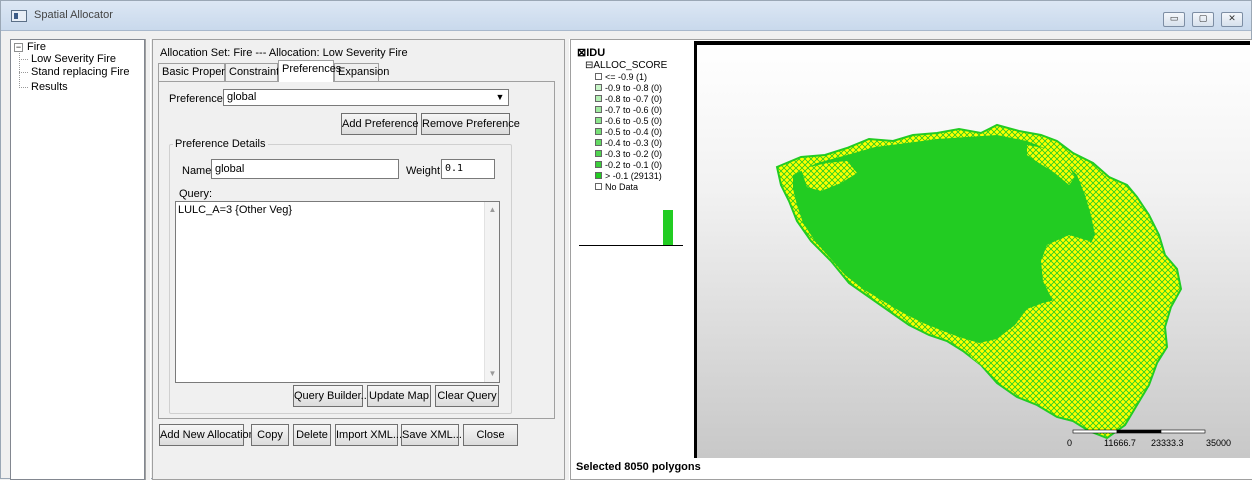  What do you see at coordinates (631, 245) in the screenshot?
I see `histogram-axis` at bounding box center [631, 245].